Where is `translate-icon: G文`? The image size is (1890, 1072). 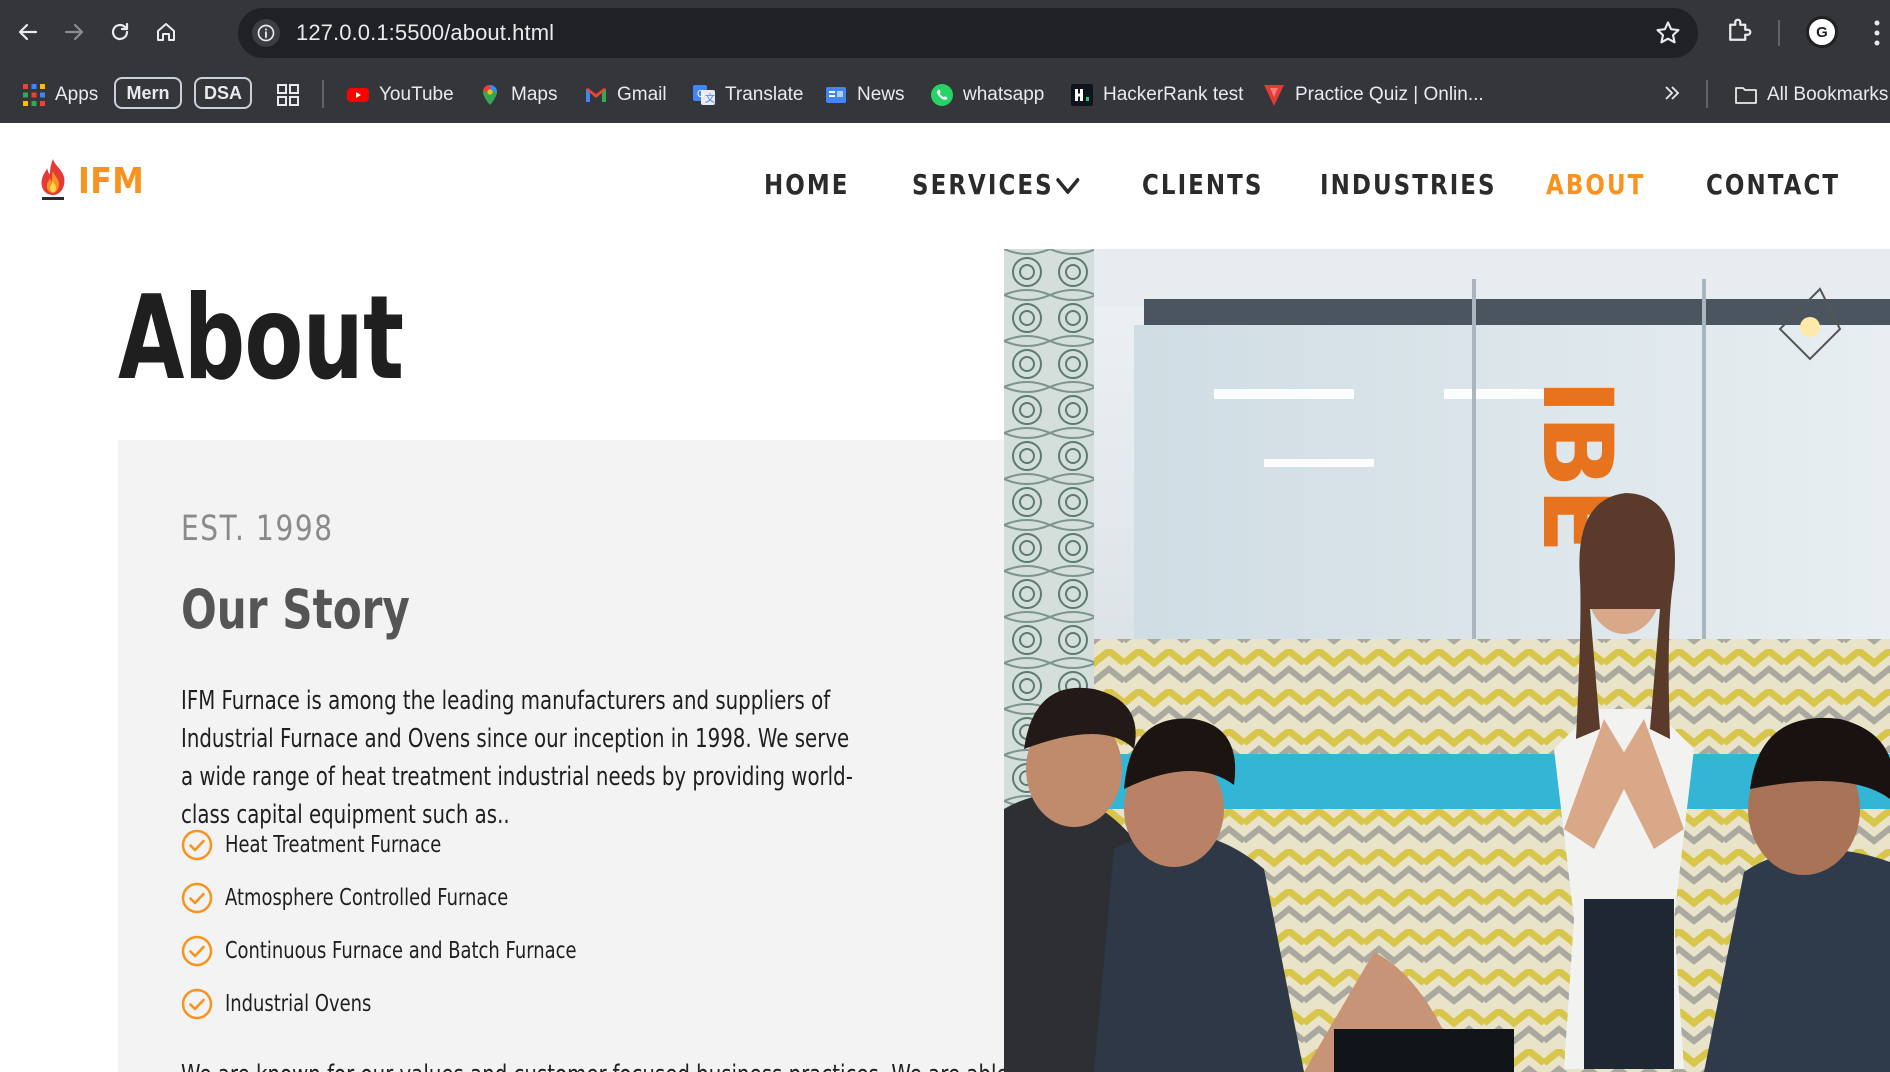 translate-icon: G文 is located at coordinates (704, 95).